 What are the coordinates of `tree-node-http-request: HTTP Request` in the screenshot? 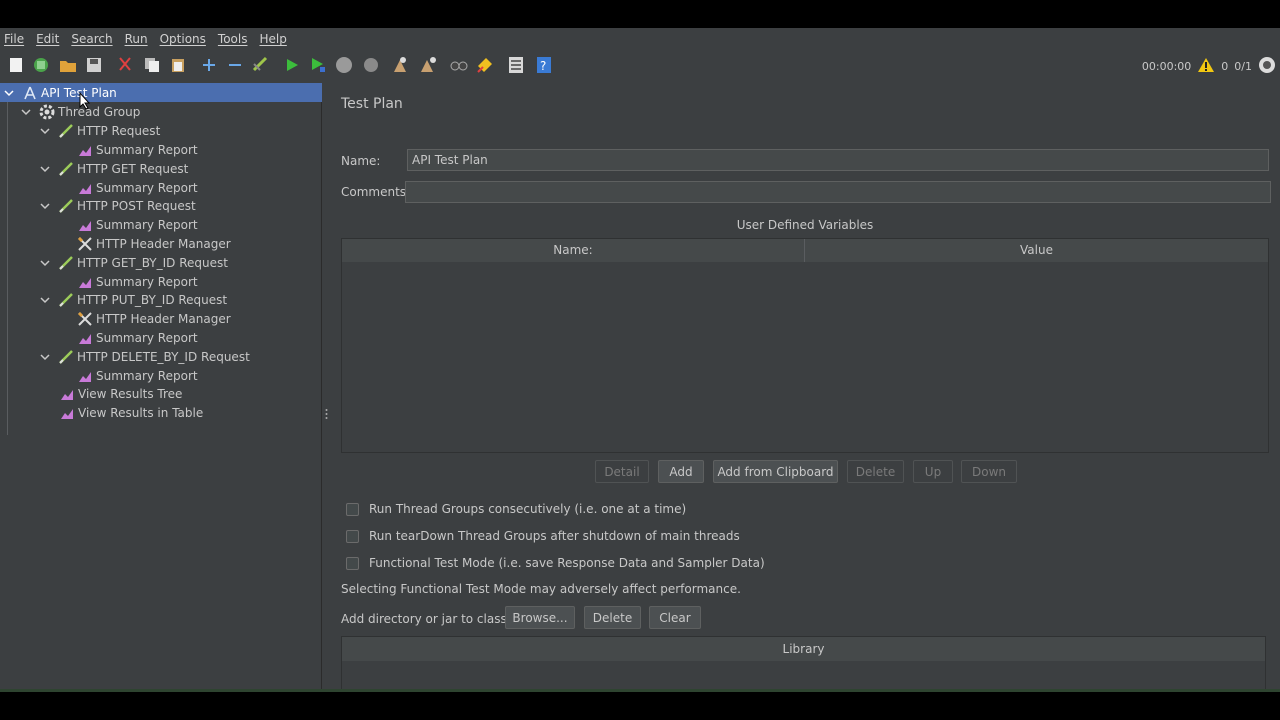 It's located at (100, 130).